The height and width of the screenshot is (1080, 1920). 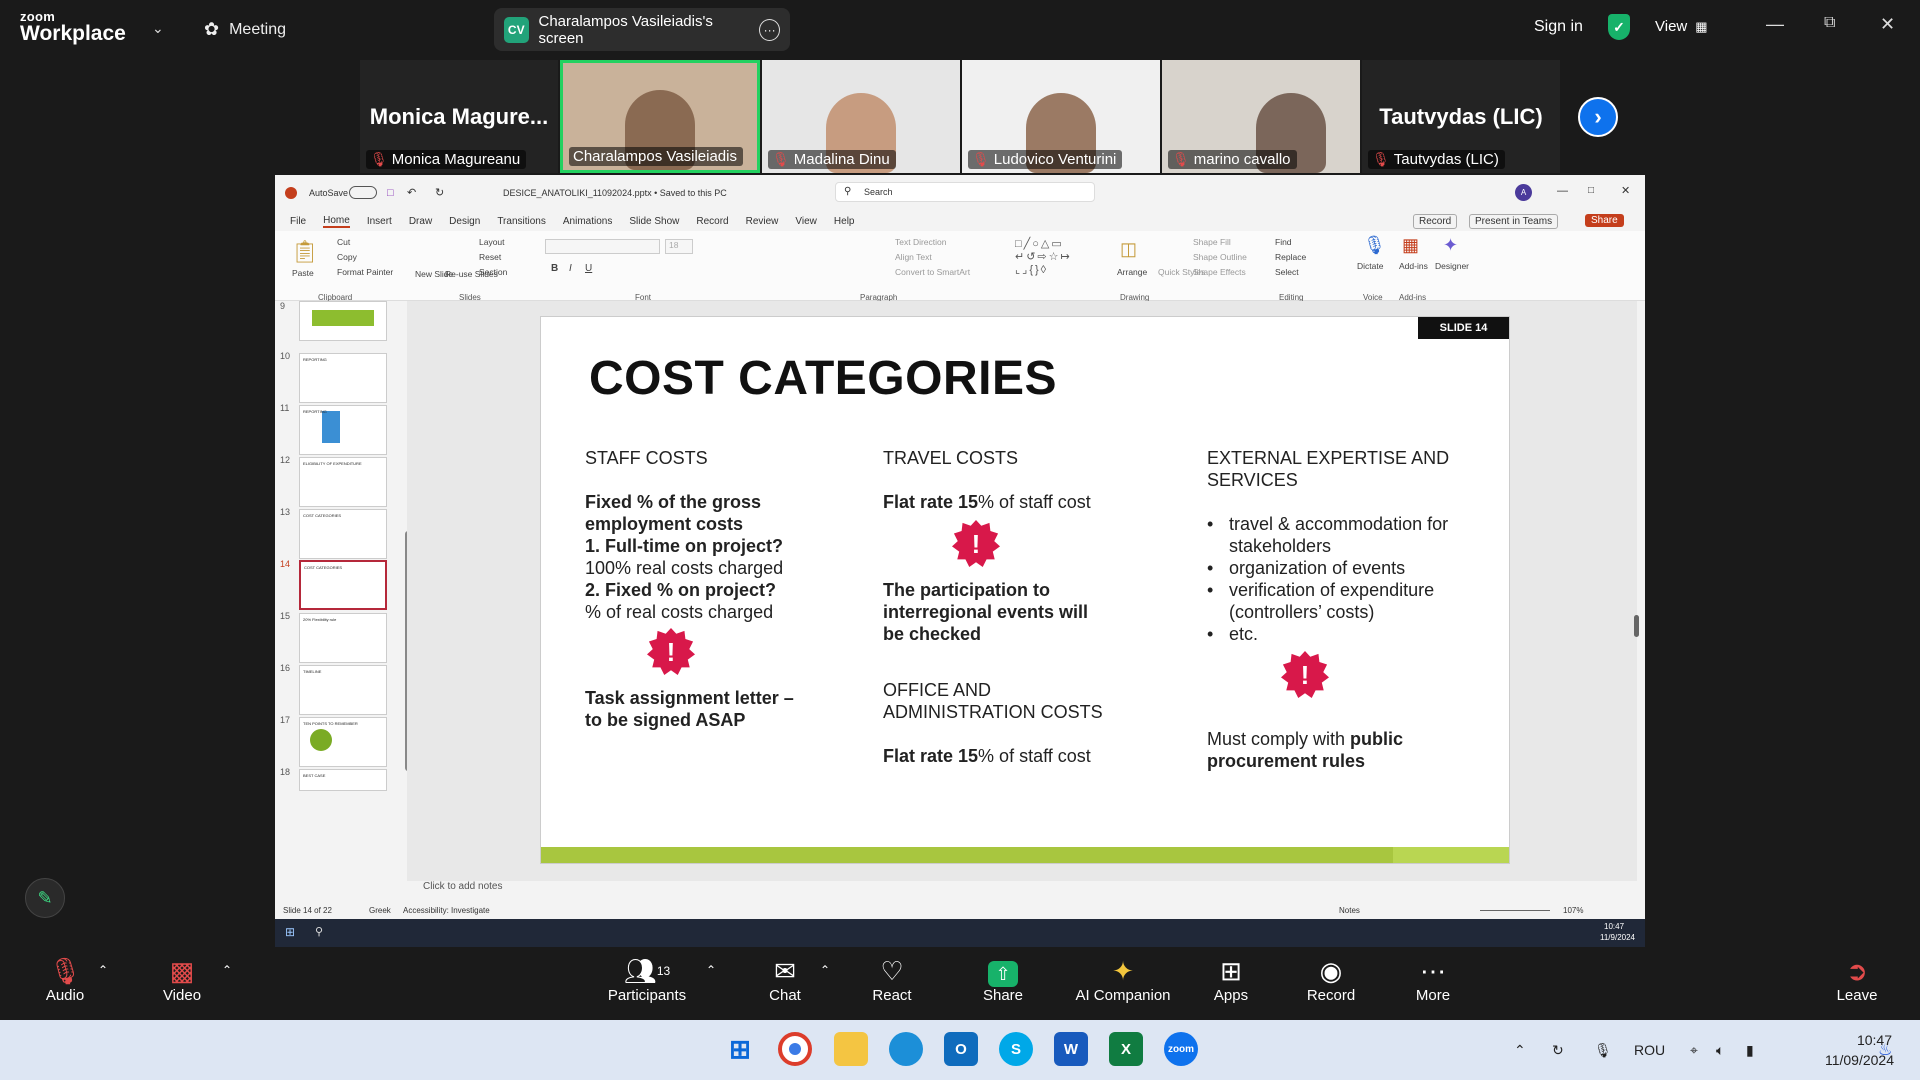 I want to click on ppt-minimize-icon: —, so click(x=1562, y=191).